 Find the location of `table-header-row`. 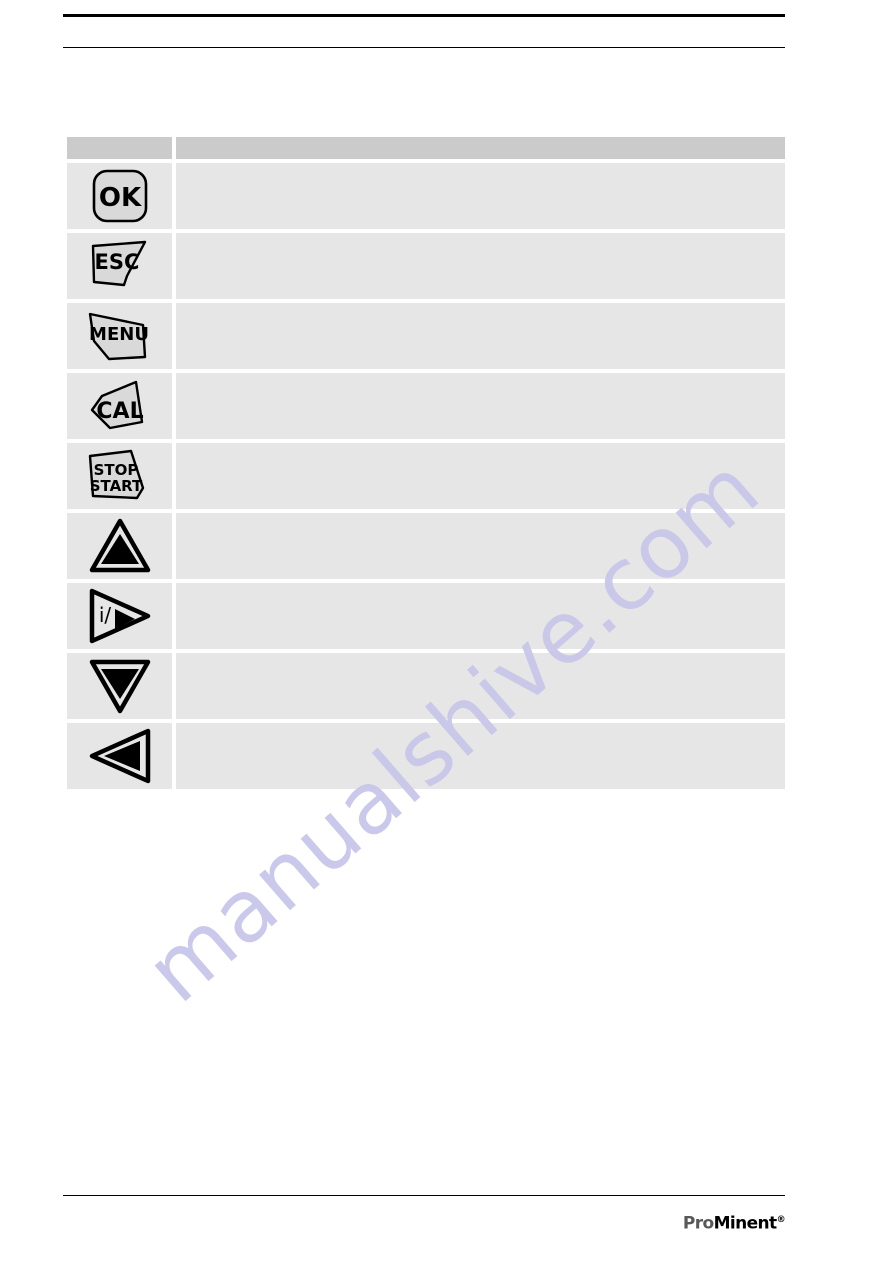

table-header-row is located at coordinates (426, 148).